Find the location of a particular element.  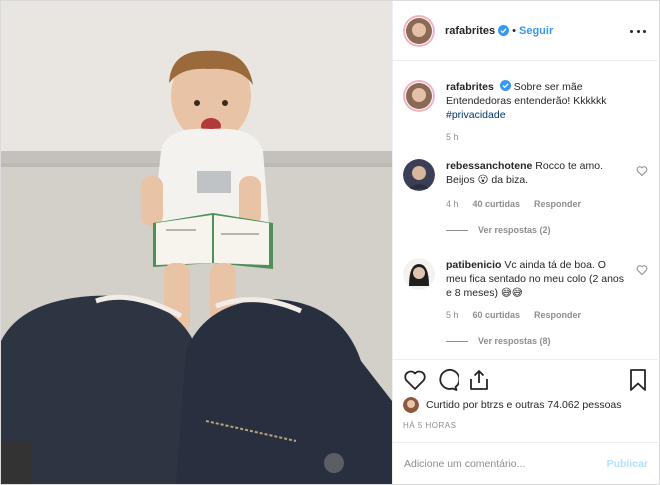

view-replies-label: Ver respostas (8) is located at coordinates (514, 341).